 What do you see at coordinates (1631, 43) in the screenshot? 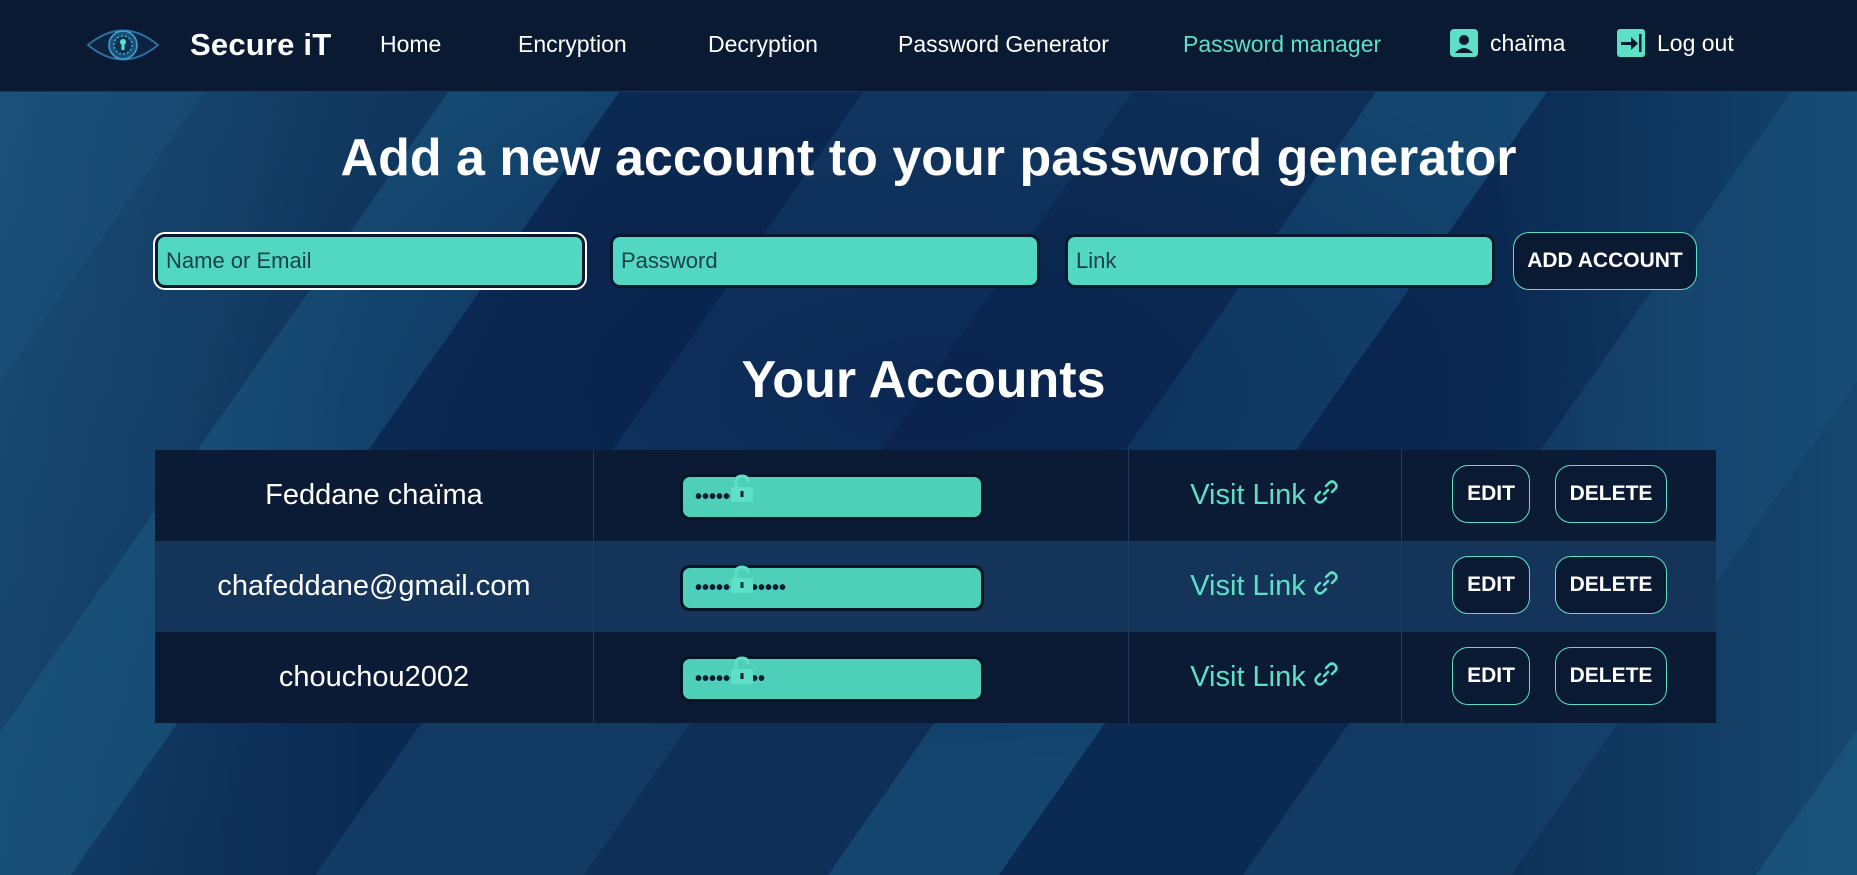
I see `logout-icon` at bounding box center [1631, 43].